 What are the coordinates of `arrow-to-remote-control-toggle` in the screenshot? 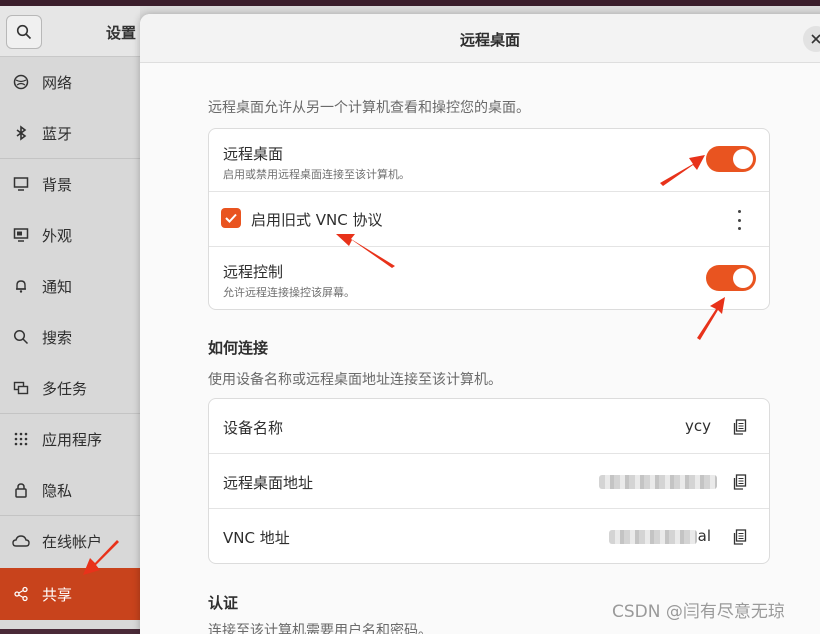 It's located at (711, 318).